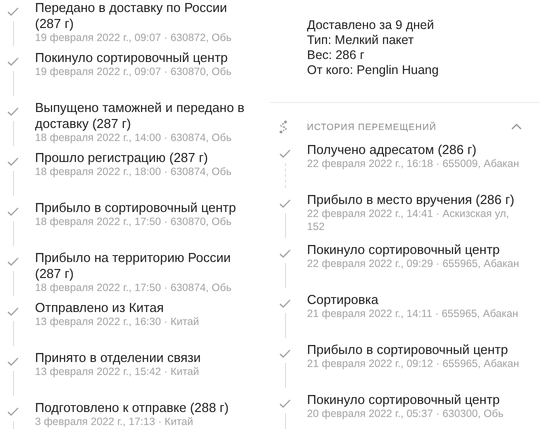 The height and width of the screenshot is (429, 540). I want to click on info-line: От кого: Penglin Huang, so click(373, 70).